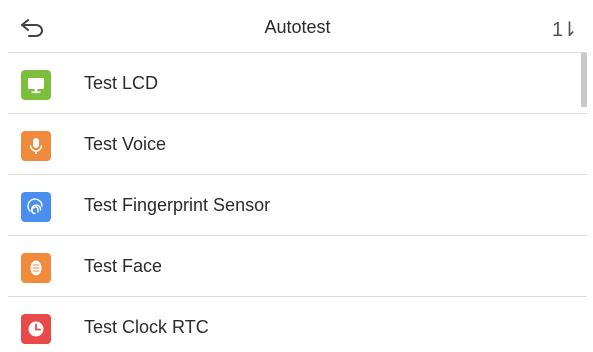 The height and width of the screenshot is (352, 593). Describe the element at coordinates (584, 80) in the screenshot. I see `scrollbar` at that location.